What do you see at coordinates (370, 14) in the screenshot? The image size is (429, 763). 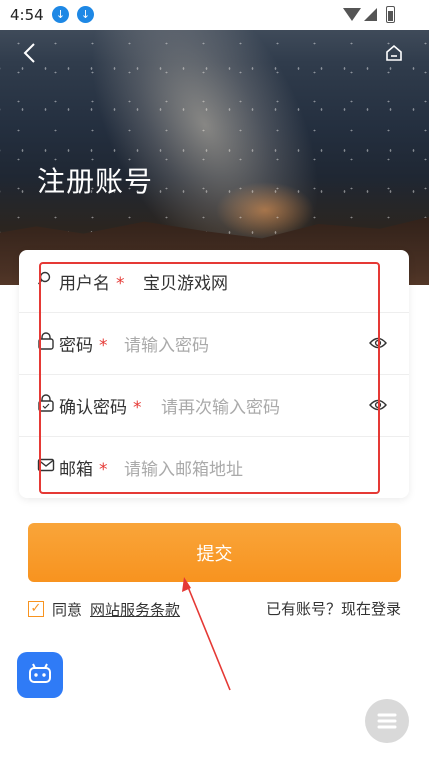 I see `signal-icon` at bounding box center [370, 14].